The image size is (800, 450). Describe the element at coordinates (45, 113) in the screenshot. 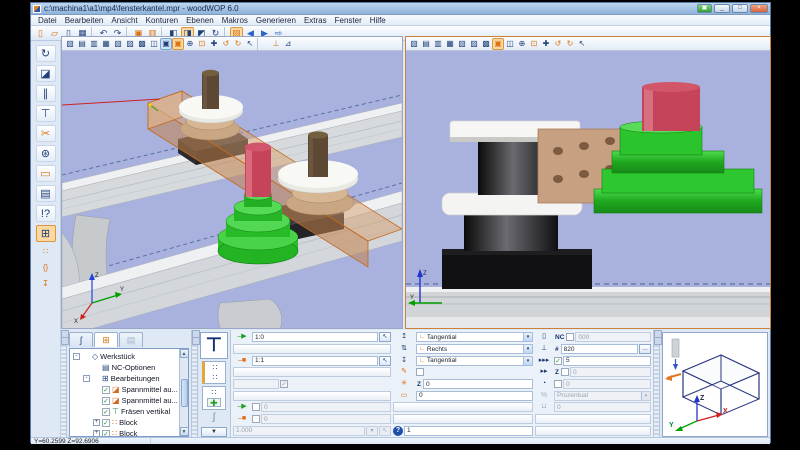

I see `mill-vertical-button: ⊤` at that location.